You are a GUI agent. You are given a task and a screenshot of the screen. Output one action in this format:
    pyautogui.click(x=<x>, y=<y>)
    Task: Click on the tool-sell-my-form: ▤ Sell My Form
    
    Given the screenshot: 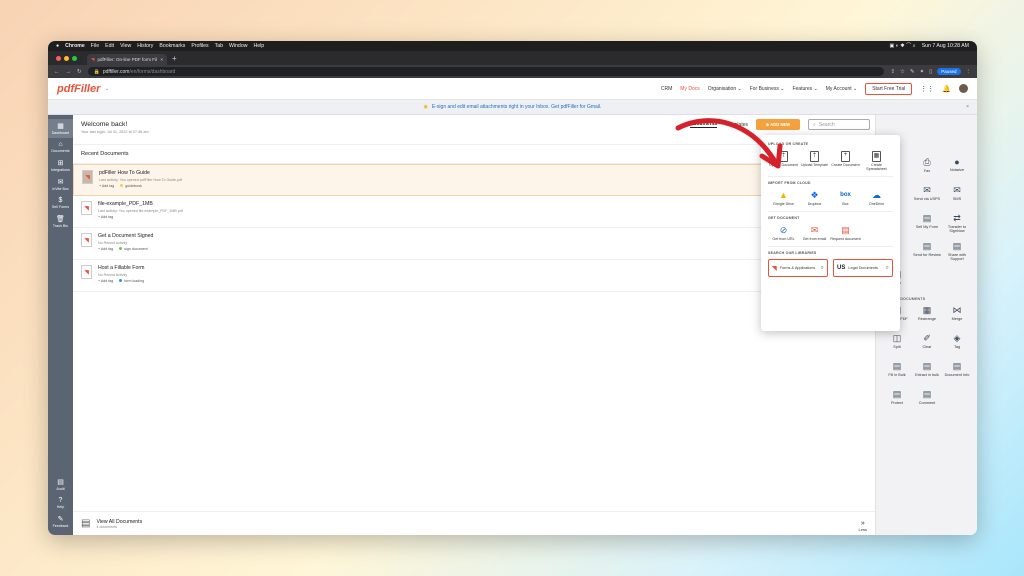 What is the action you would take?
    pyautogui.click(x=927, y=224)
    